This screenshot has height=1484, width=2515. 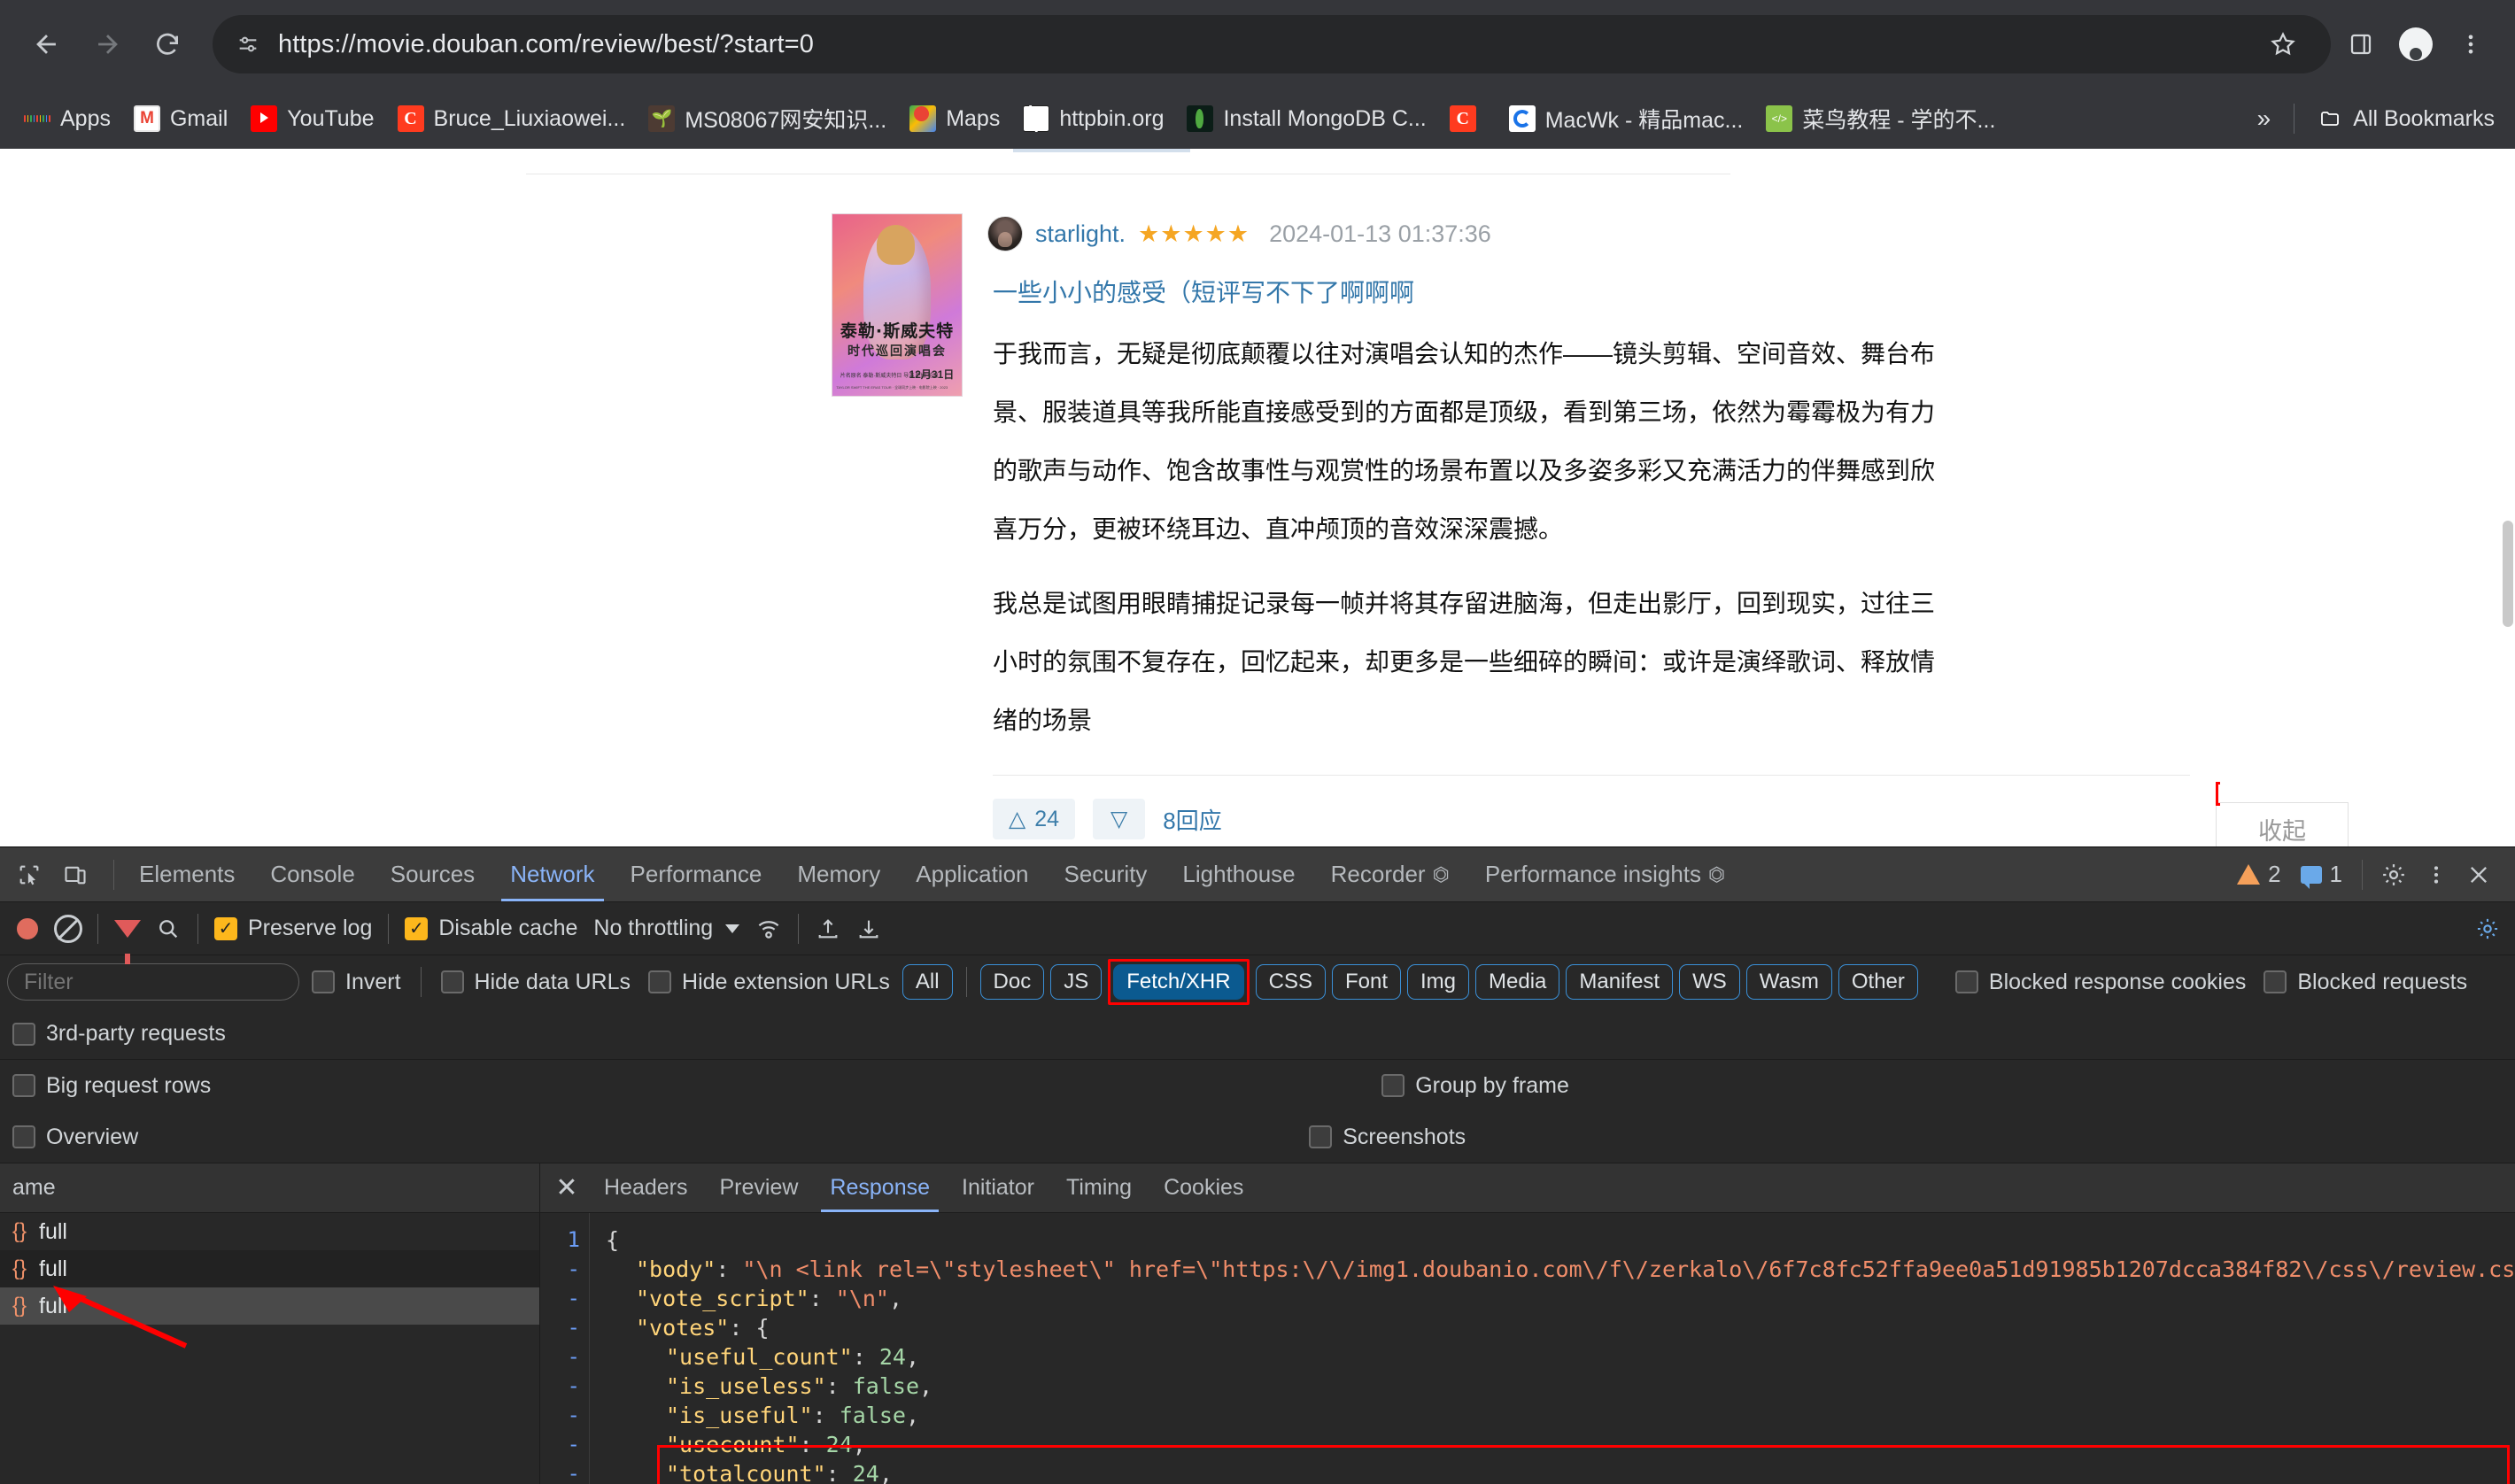 What do you see at coordinates (1605, 874) in the screenshot?
I see `tab-performance-insights: Performance insights ⏣` at bounding box center [1605, 874].